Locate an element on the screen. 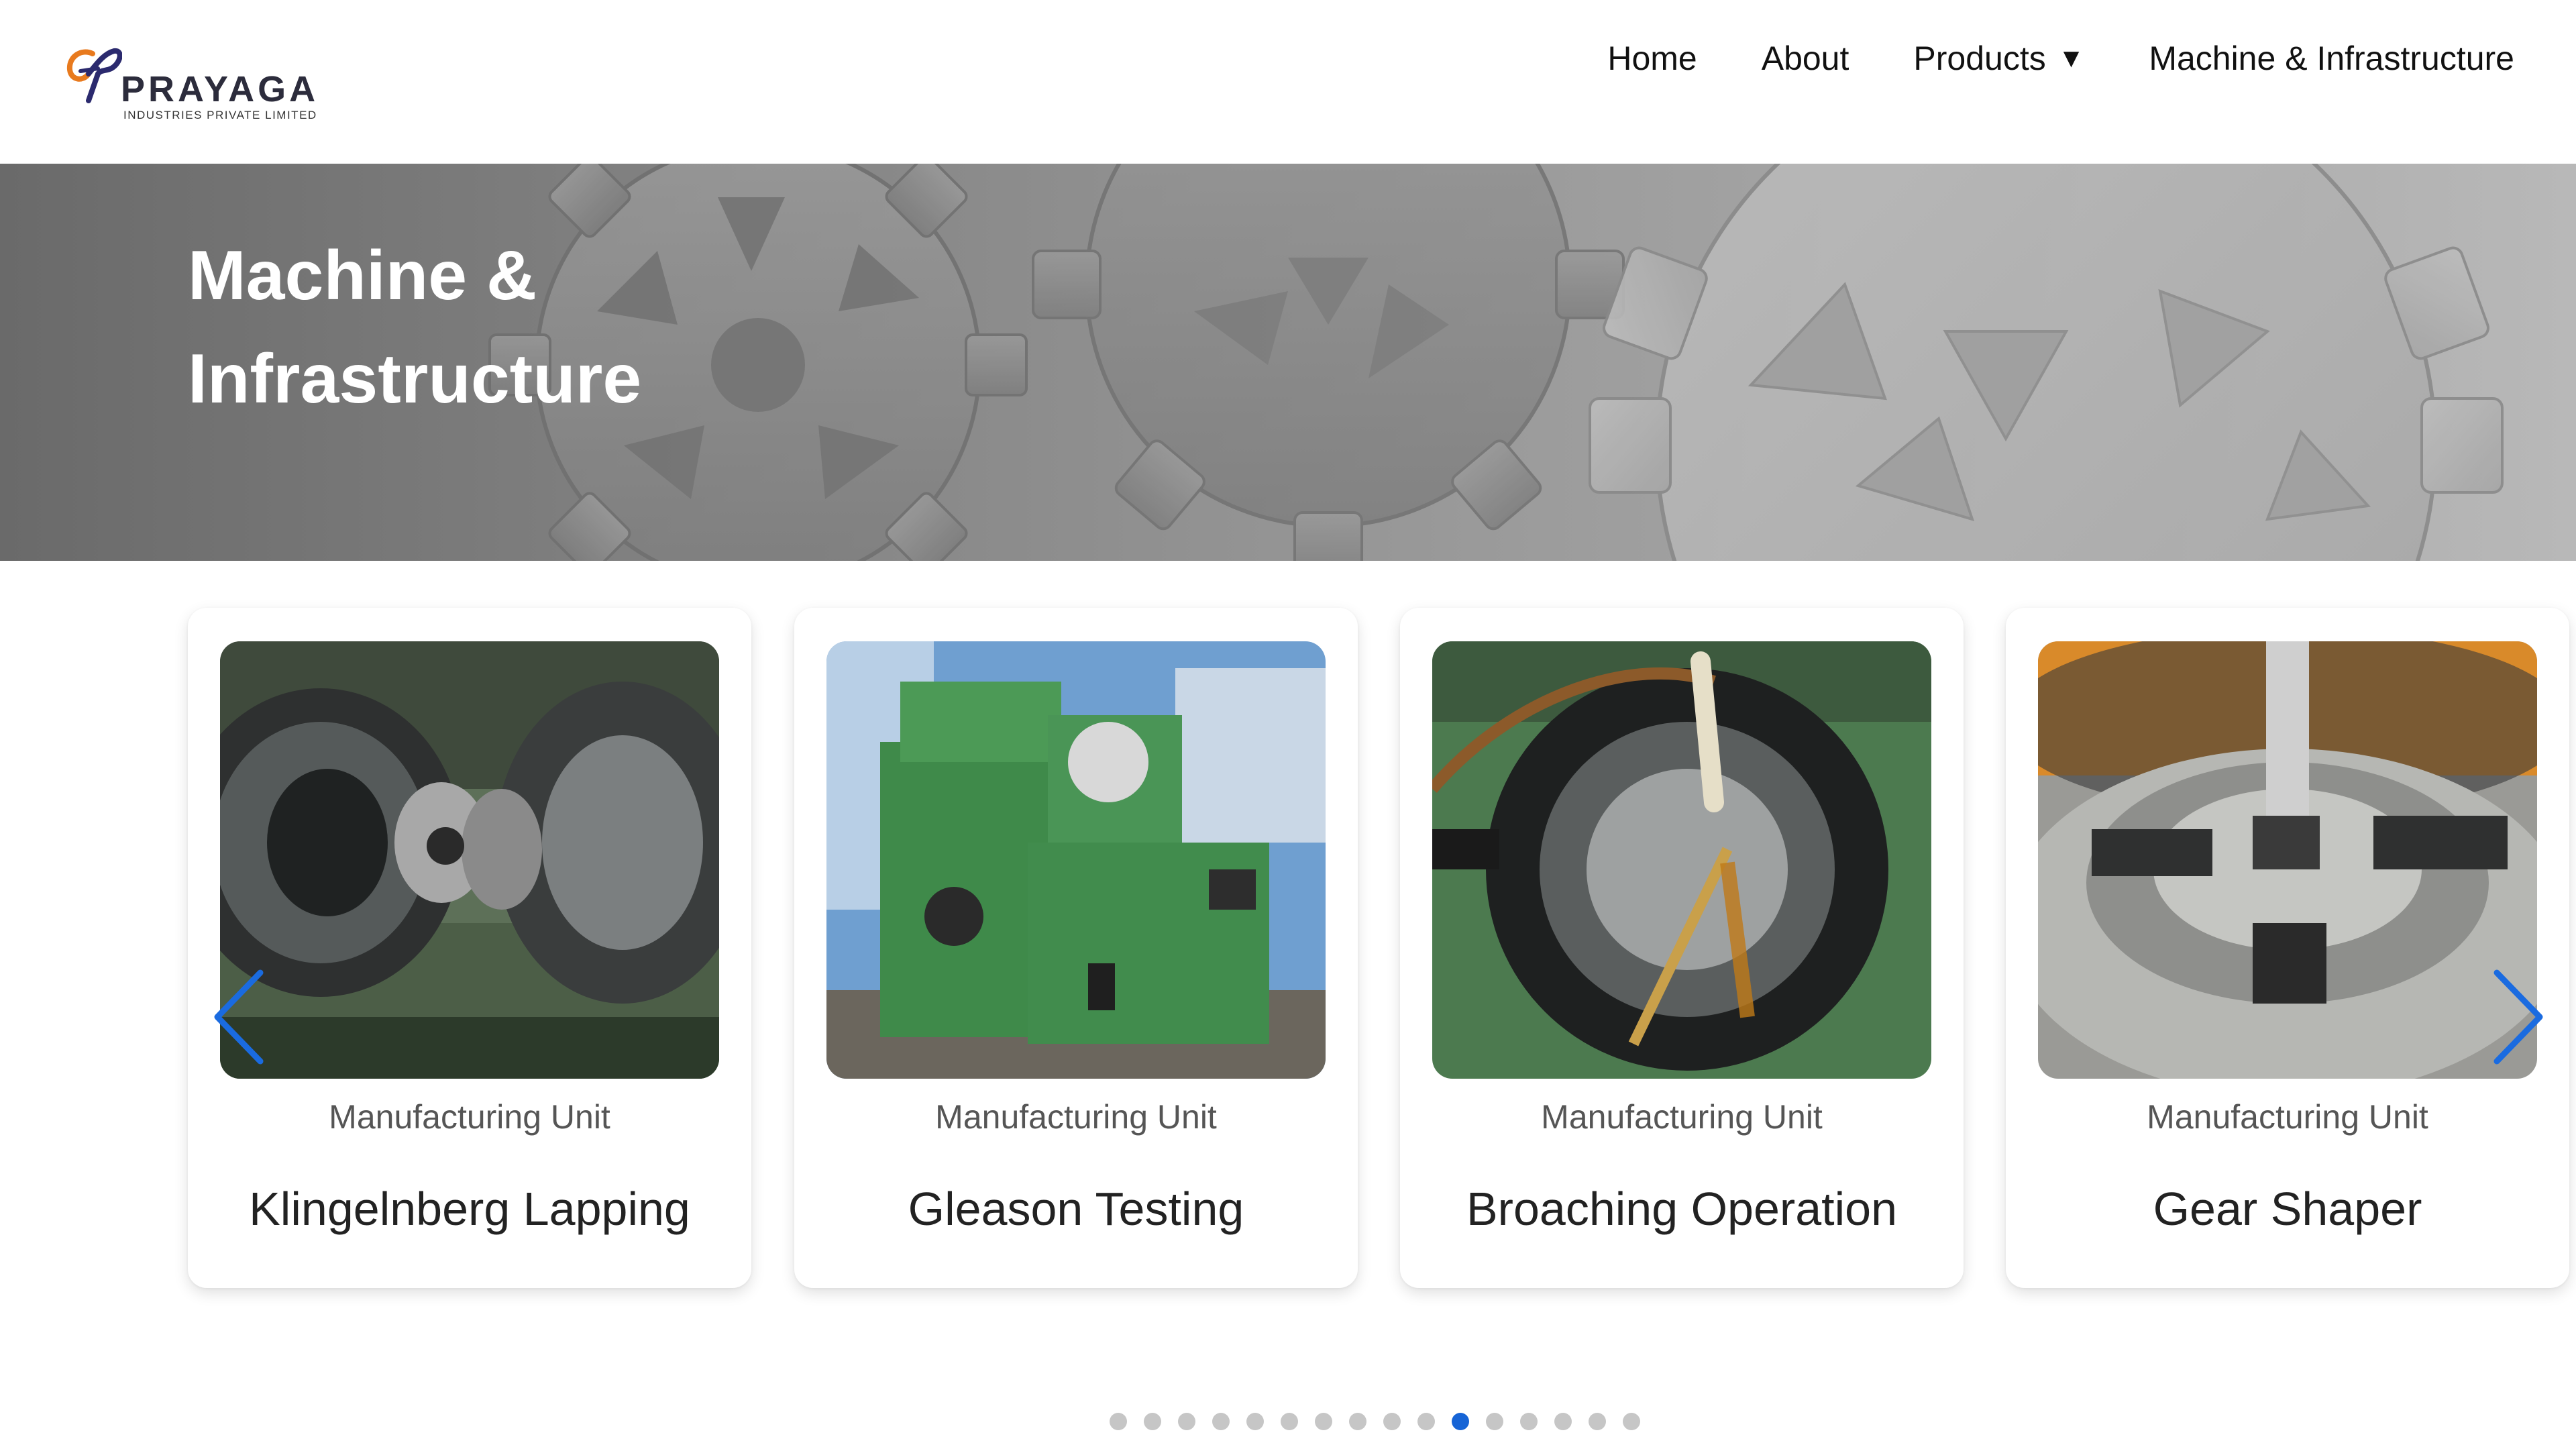  nav-about-label: About is located at coordinates (1805, 58).